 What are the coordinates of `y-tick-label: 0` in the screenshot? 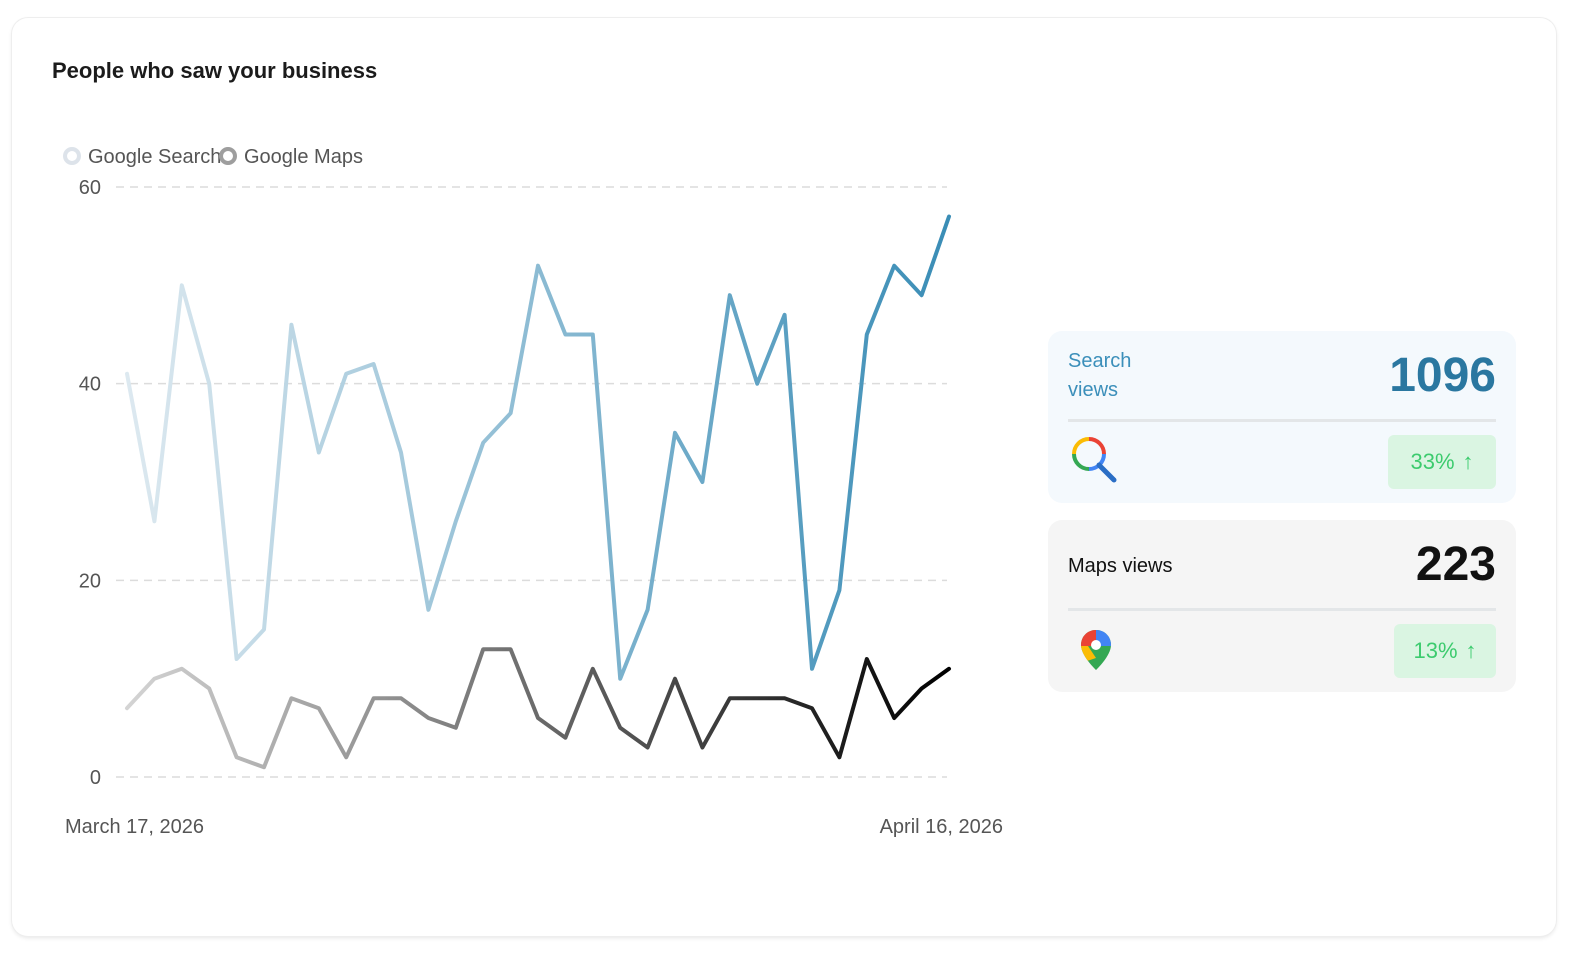 It's located at (95, 778).